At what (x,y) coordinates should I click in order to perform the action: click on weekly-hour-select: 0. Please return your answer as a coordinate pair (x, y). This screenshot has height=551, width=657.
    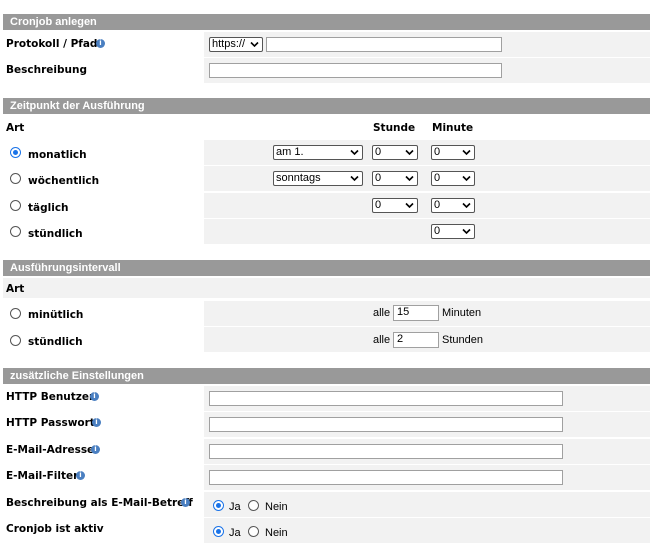
    Looking at the image, I should click on (395, 178).